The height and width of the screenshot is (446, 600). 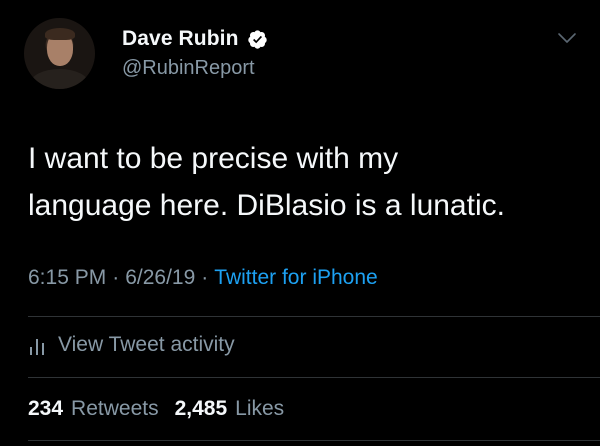 What do you see at coordinates (60, 34) in the screenshot?
I see `avatar-hair` at bounding box center [60, 34].